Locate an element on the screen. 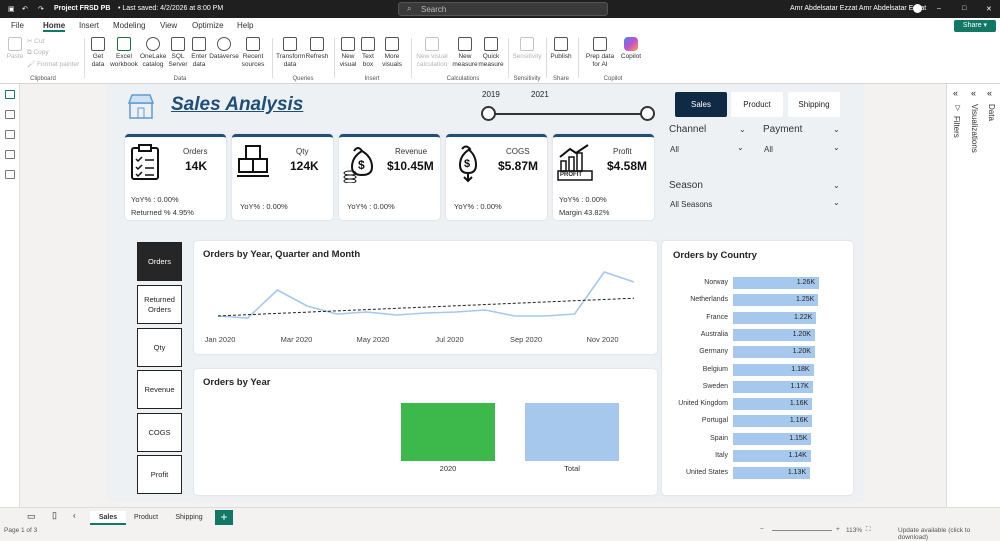  filters-pane-tab: Filters is located at coordinates (956, 127).